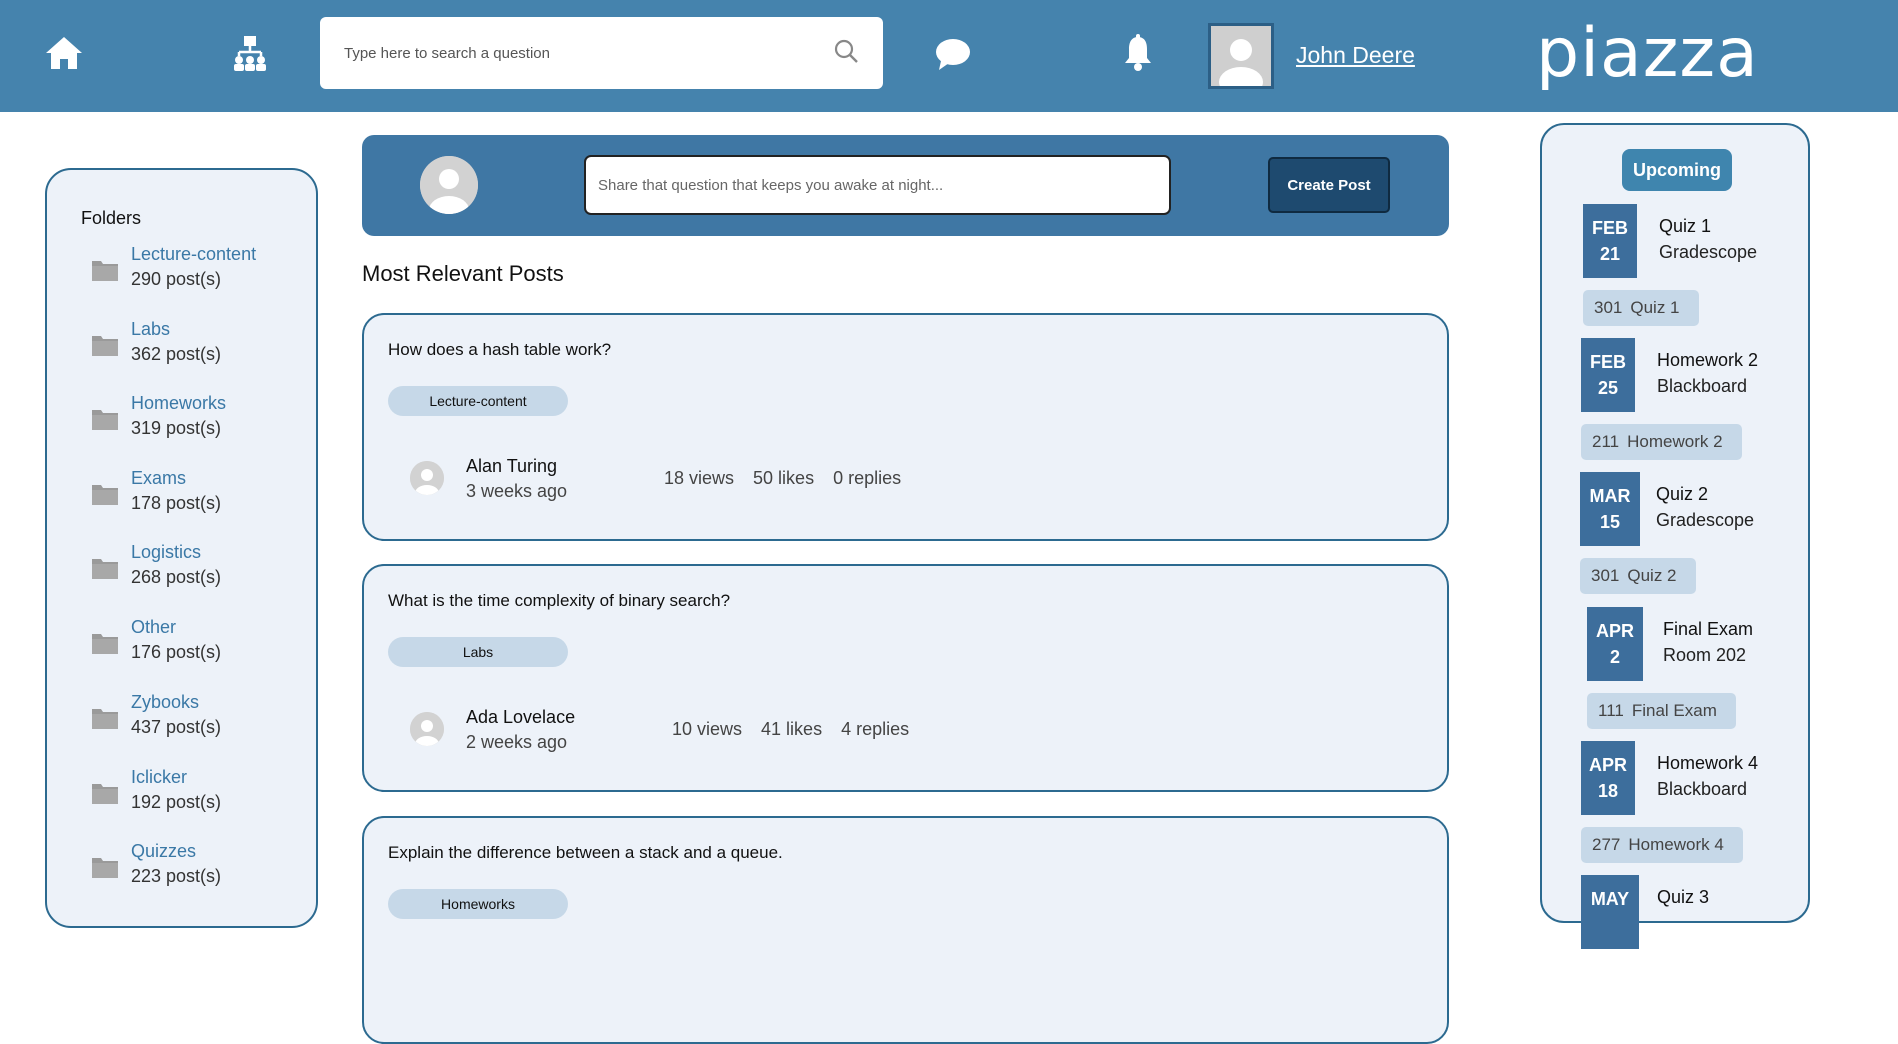 The width and height of the screenshot is (1898, 1044). Describe the element at coordinates (150, 329) in the screenshot. I see `folder-name: Labs` at that location.